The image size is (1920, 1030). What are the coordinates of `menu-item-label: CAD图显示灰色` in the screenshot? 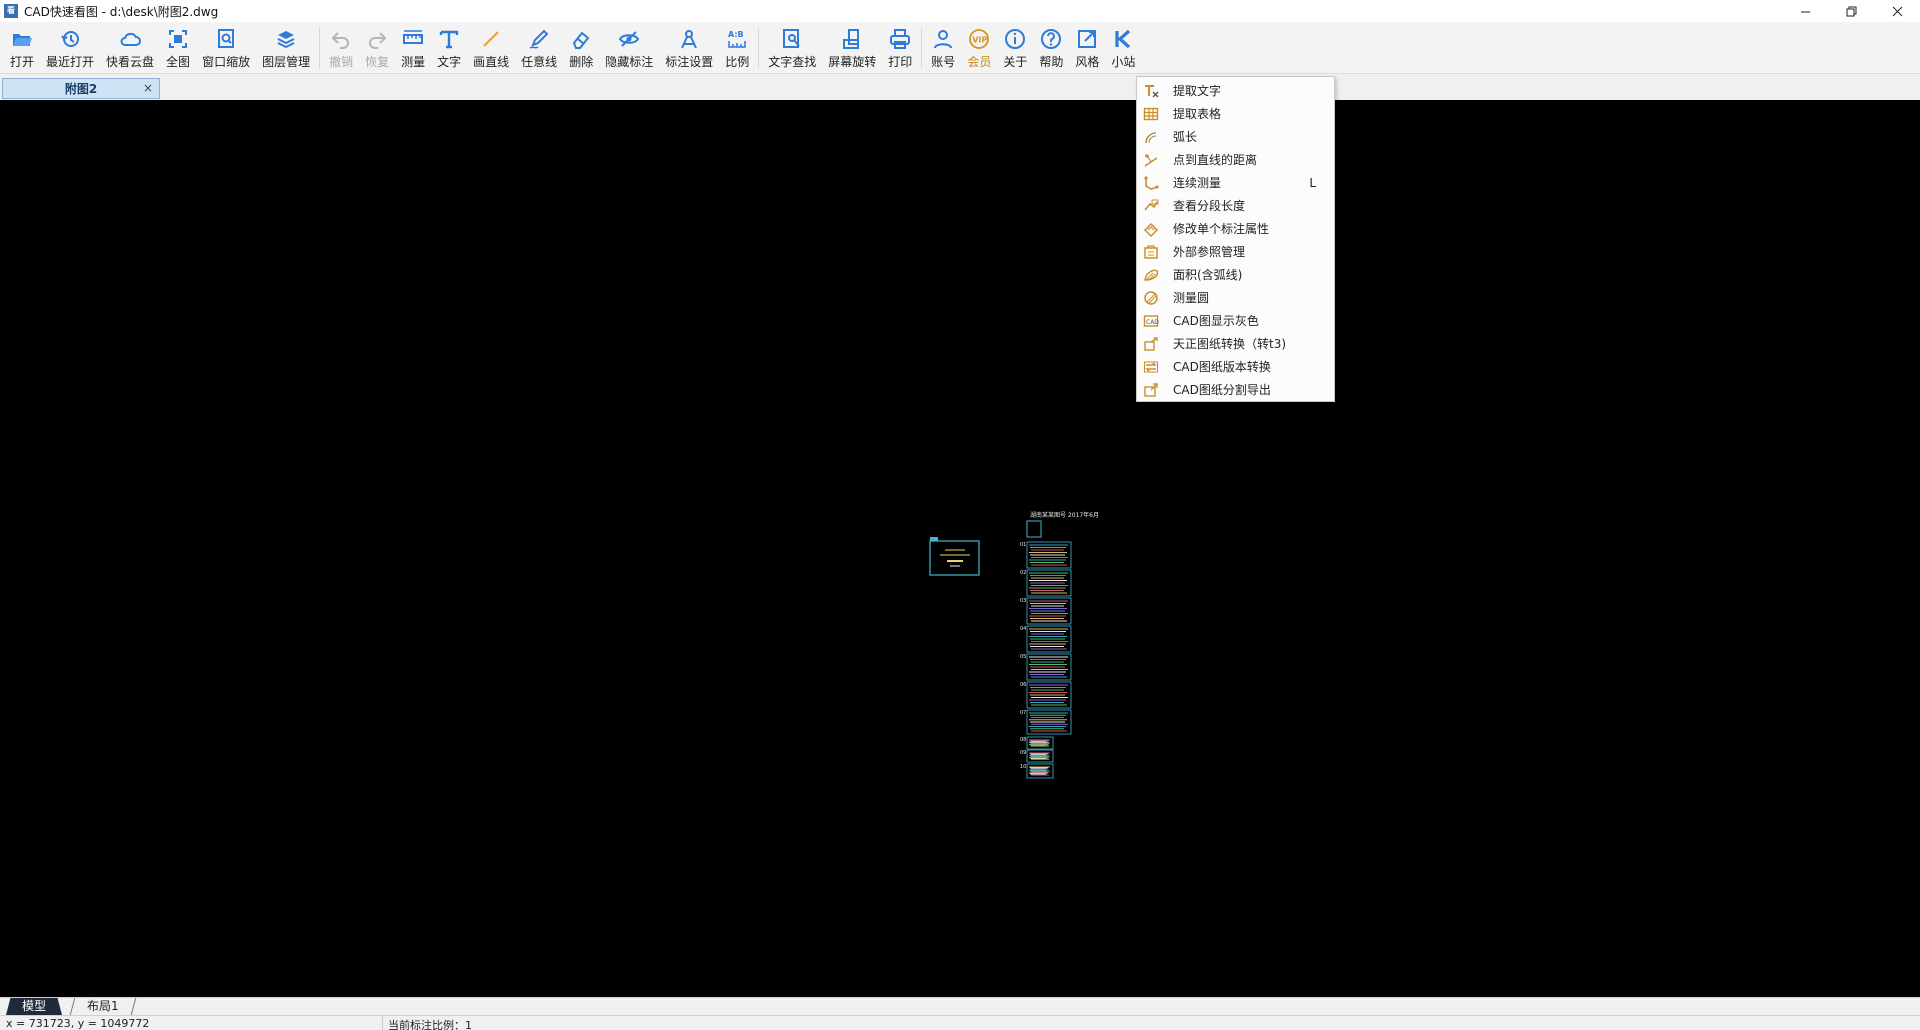 It's located at (1216, 321).